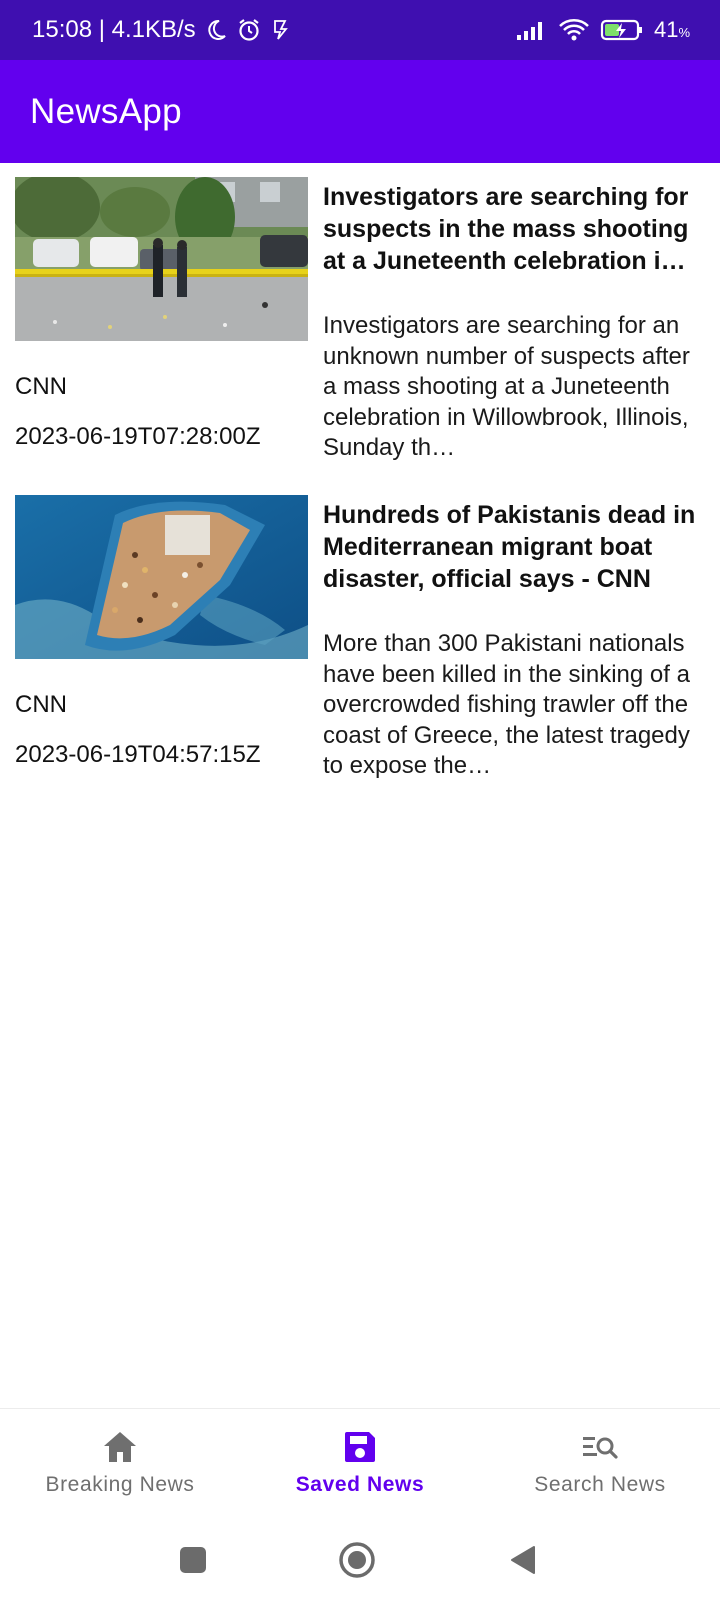 The height and width of the screenshot is (1600, 720). I want to click on status-left: 15:08 | 4.1KB/s, so click(161, 30).